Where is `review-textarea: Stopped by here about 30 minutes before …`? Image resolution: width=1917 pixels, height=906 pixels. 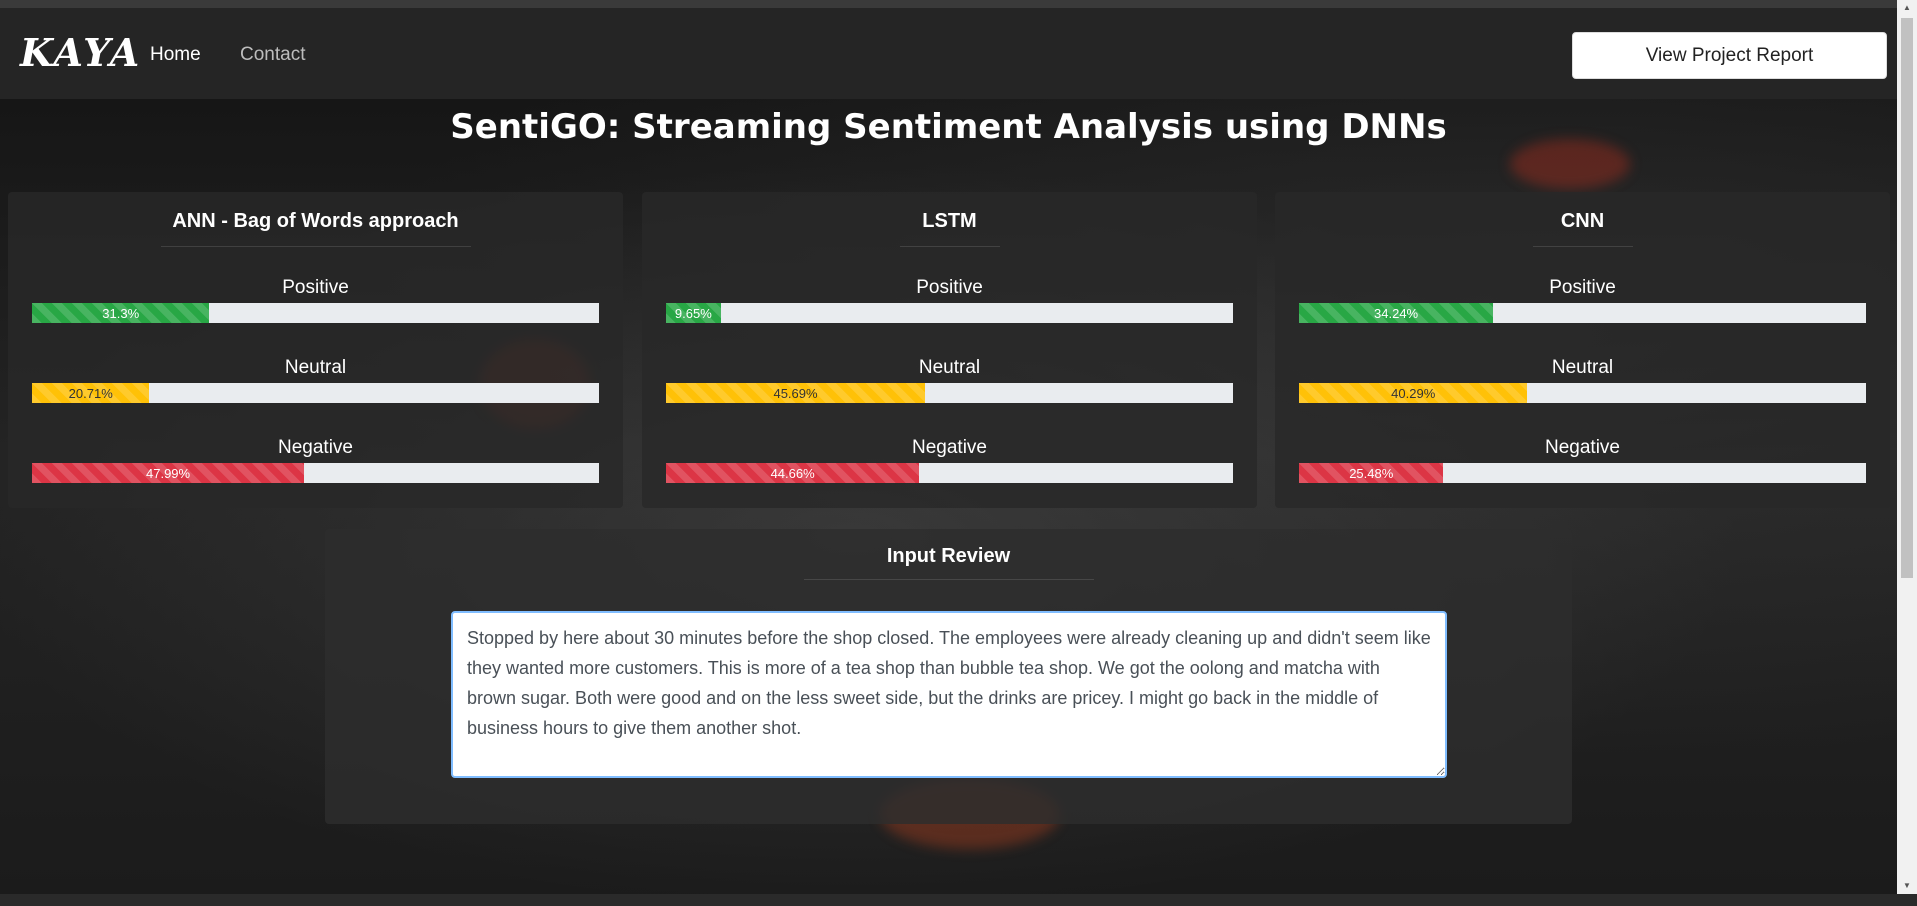
review-textarea: Stopped by here about 30 minutes before … is located at coordinates (949, 694).